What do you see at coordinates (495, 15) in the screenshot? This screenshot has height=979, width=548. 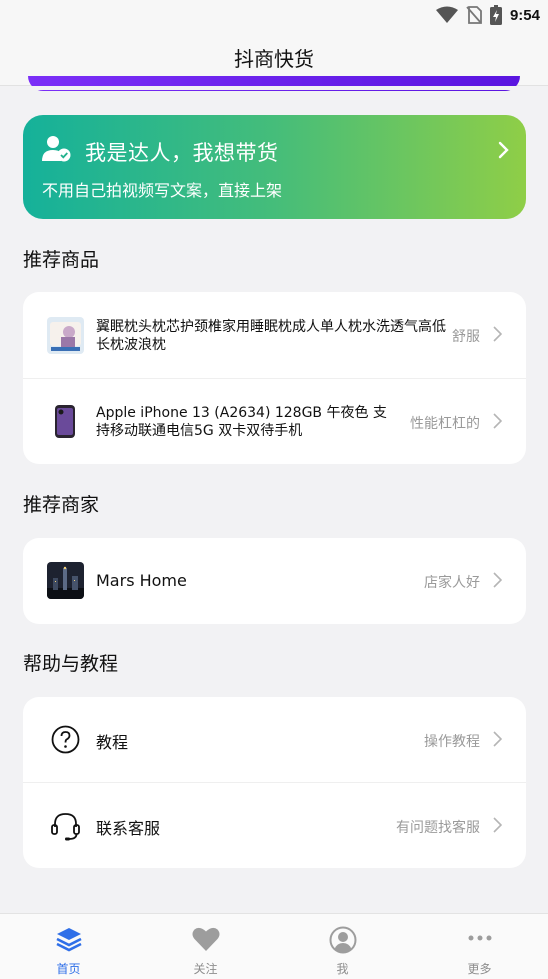 I see `battery-icon` at bounding box center [495, 15].